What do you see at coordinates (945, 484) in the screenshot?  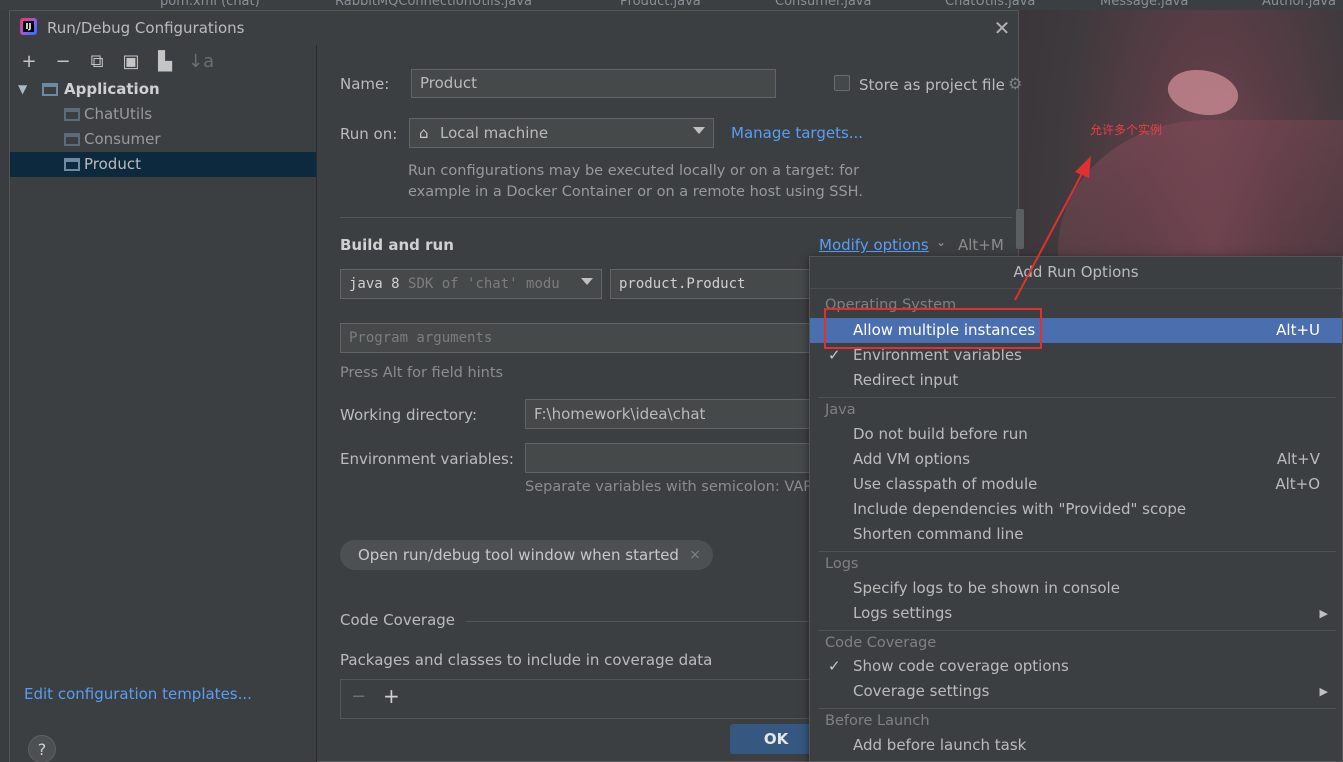 I see `option-label: Use classpath of module` at bounding box center [945, 484].